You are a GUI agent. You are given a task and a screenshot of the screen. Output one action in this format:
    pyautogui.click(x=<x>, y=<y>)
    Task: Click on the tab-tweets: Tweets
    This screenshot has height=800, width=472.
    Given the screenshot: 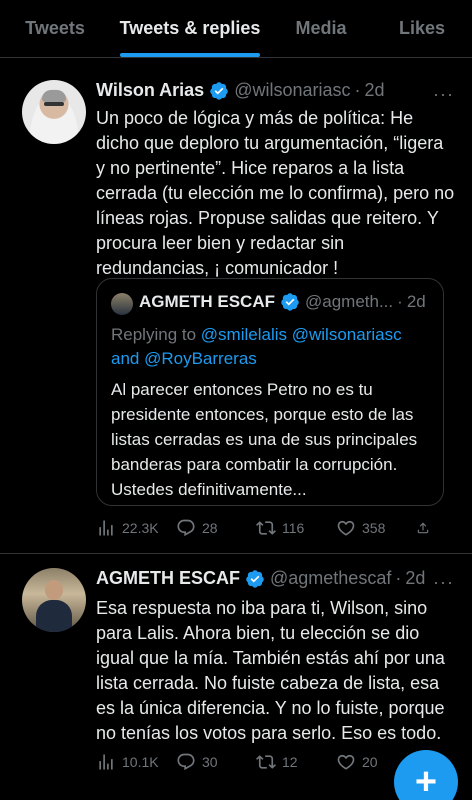 What is the action you would take?
    pyautogui.click(x=55, y=28)
    